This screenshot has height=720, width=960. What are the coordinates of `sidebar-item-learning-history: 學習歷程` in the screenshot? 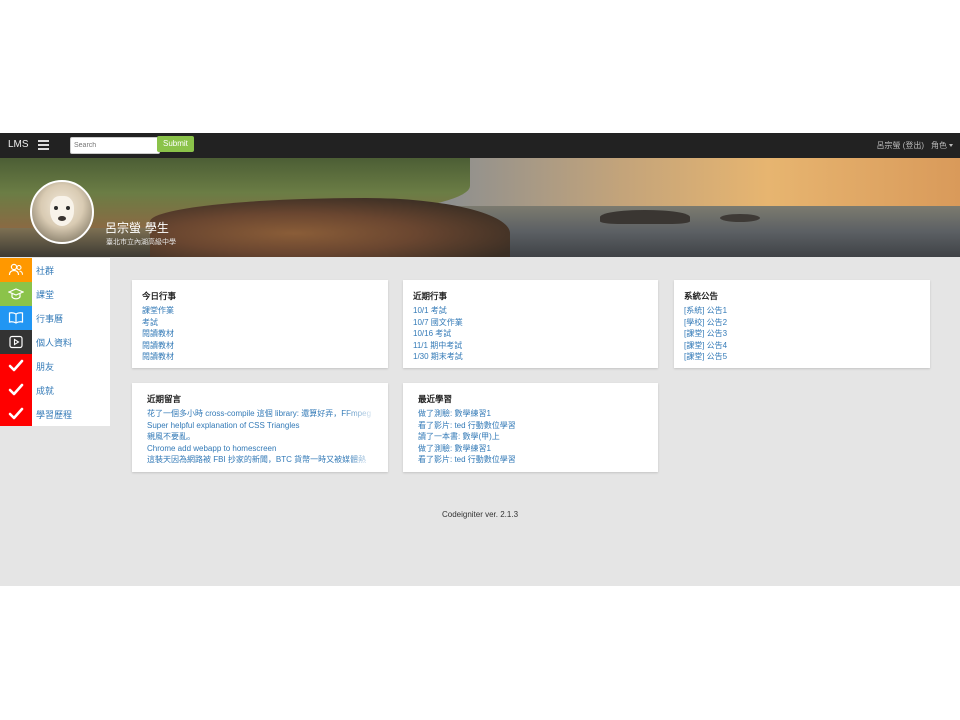 It's located at (55, 414).